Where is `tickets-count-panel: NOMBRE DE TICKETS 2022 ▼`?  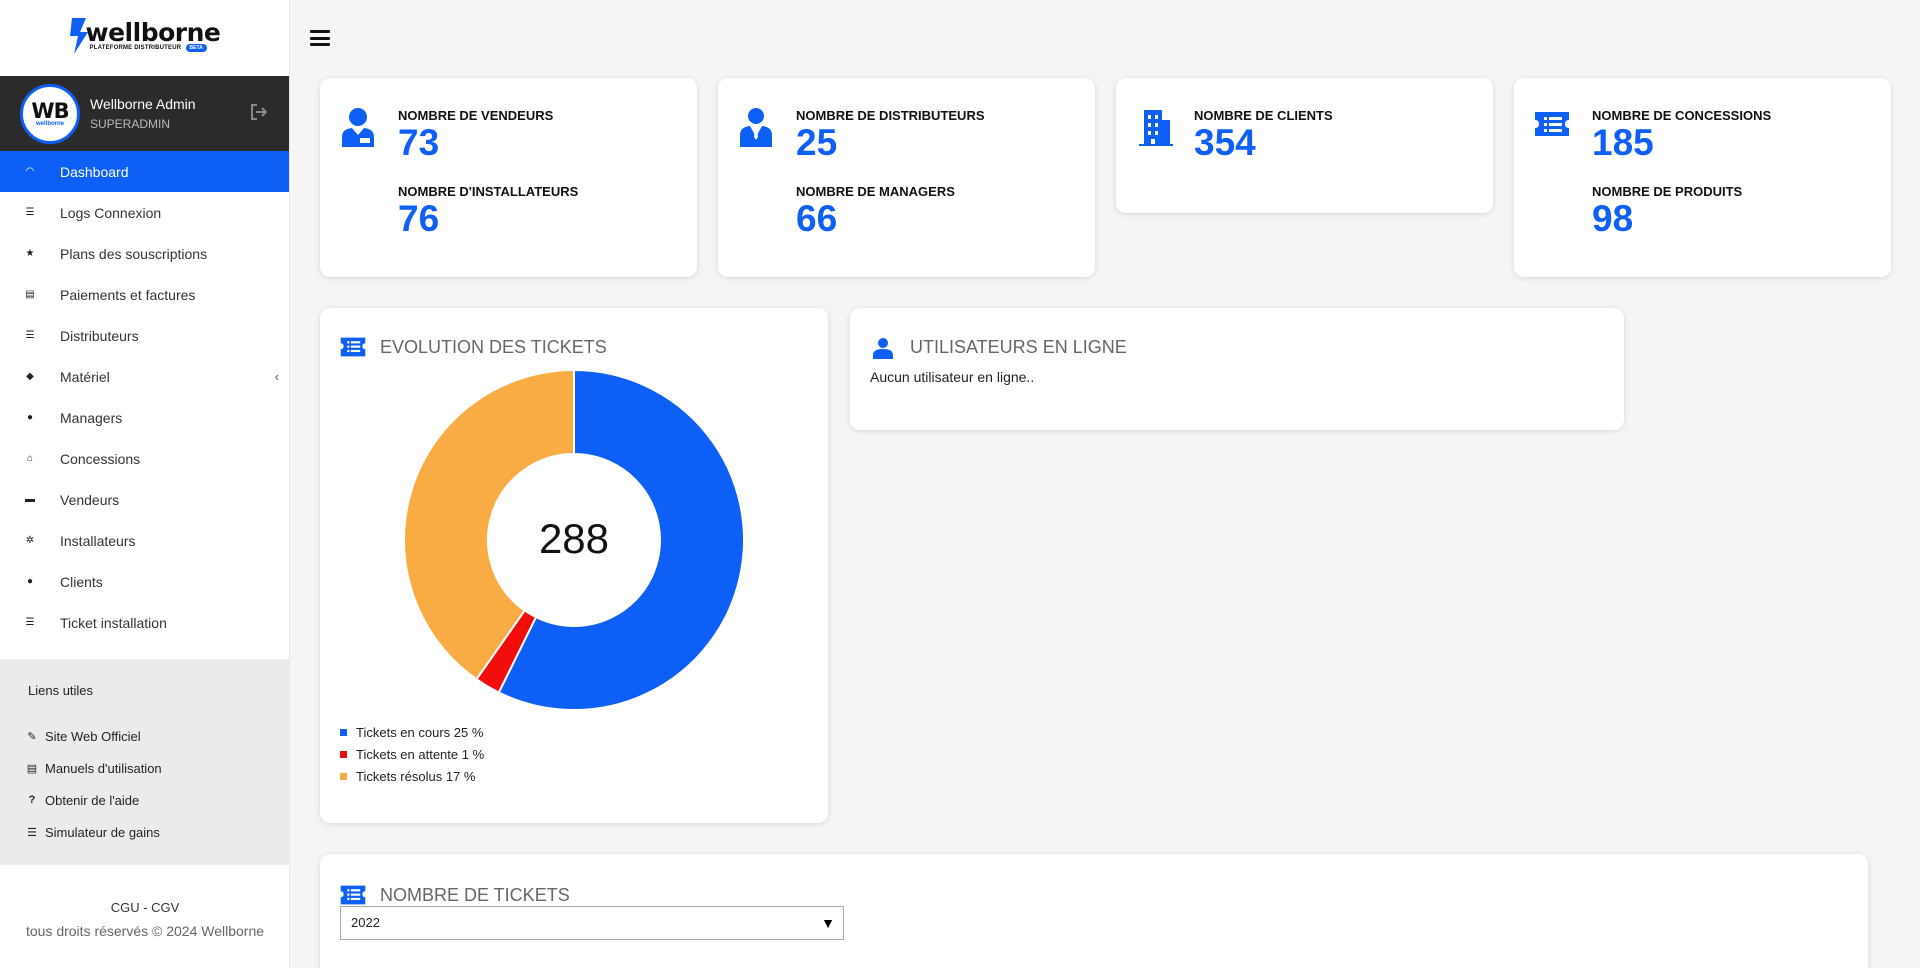 tickets-count-panel: NOMBRE DE TICKETS 2022 ▼ is located at coordinates (1094, 911).